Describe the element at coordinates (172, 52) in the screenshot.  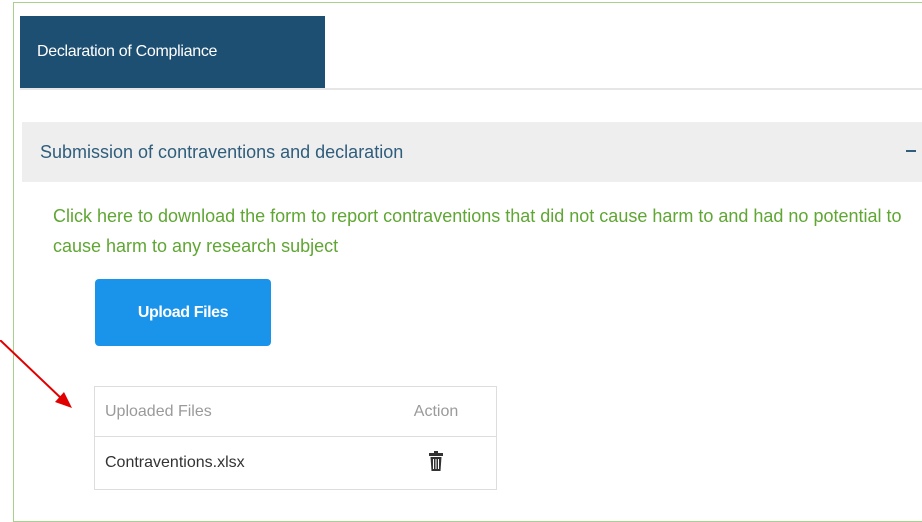
I see `tab-declaration-of-compliance: Declaration of Compliance` at that location.